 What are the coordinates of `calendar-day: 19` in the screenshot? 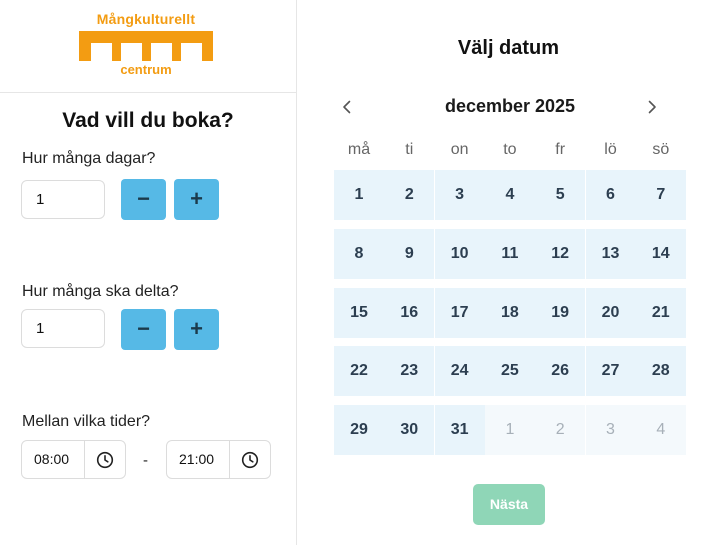 It's located at (560, 312).